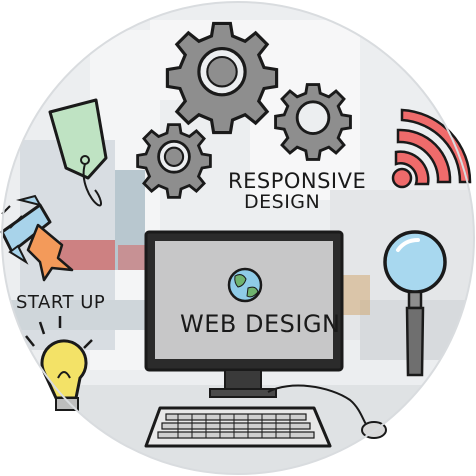 Image resolution: width=476 pixels, height=476 pixels. Describe the element at coordinates (313, 122) in the screenshot. I see `gear-right-icon` at that location.